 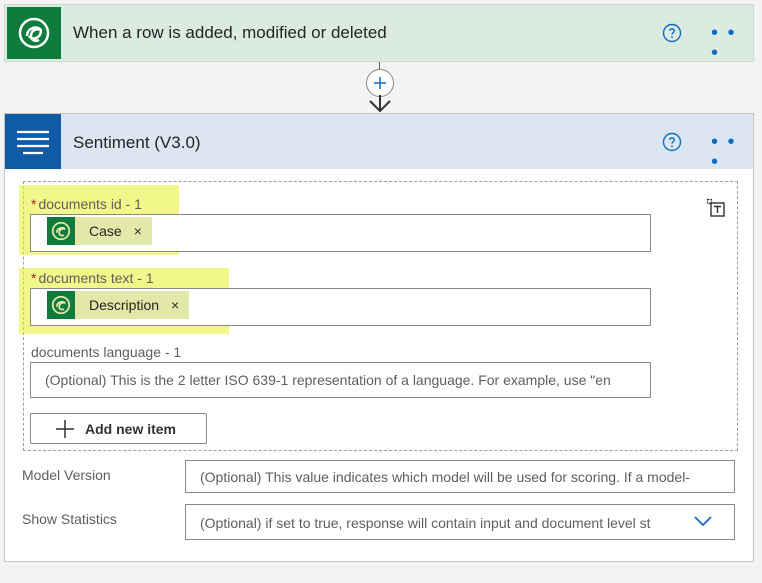 I want to click on documents-id-field: Case ×, so click(x=340, y=233).